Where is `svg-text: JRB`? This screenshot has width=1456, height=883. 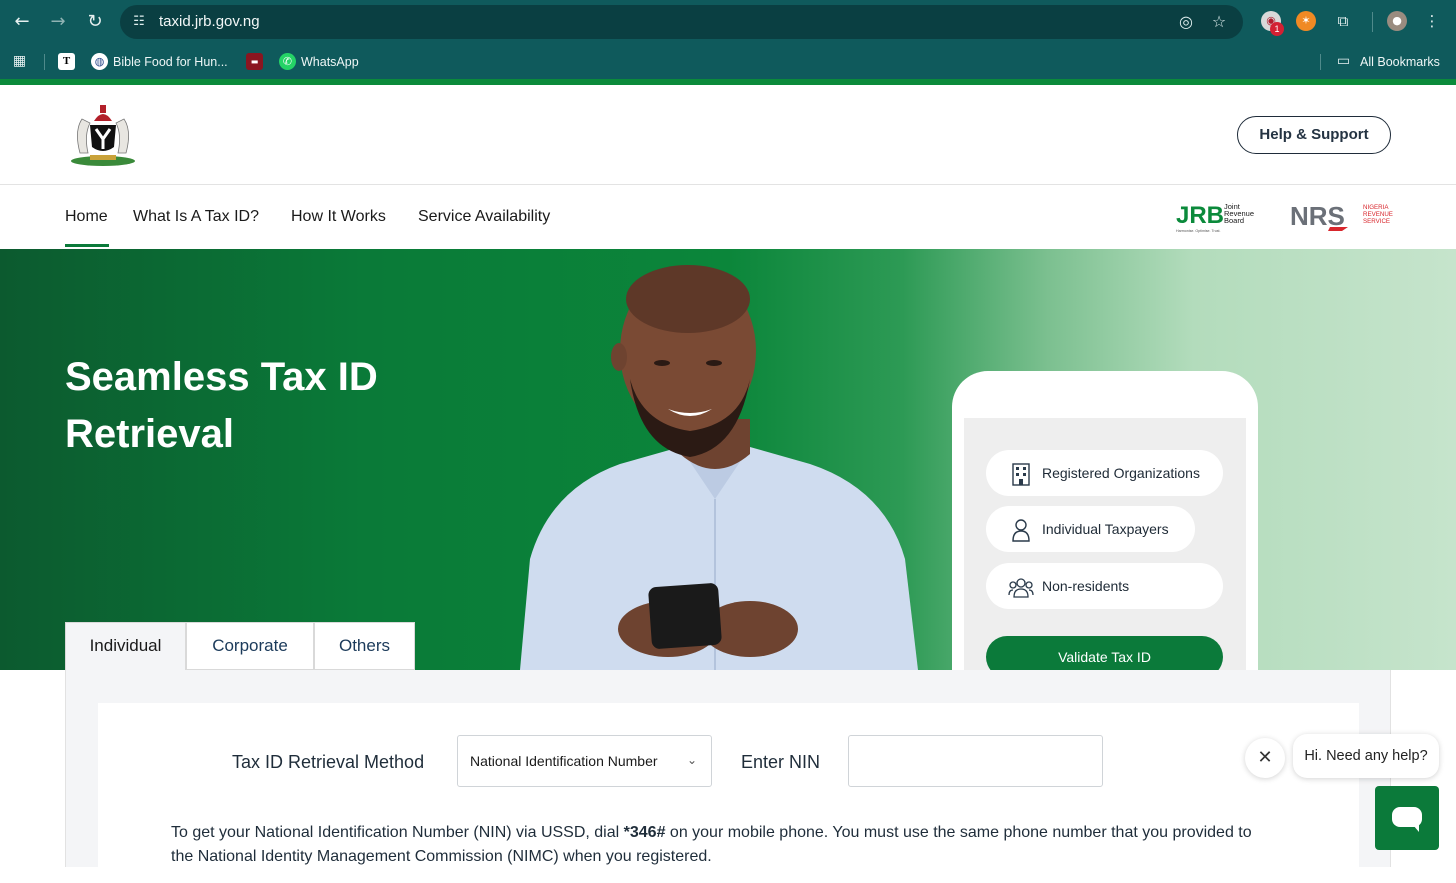
svg-text: JRB is located at coordinates (1200, 215).